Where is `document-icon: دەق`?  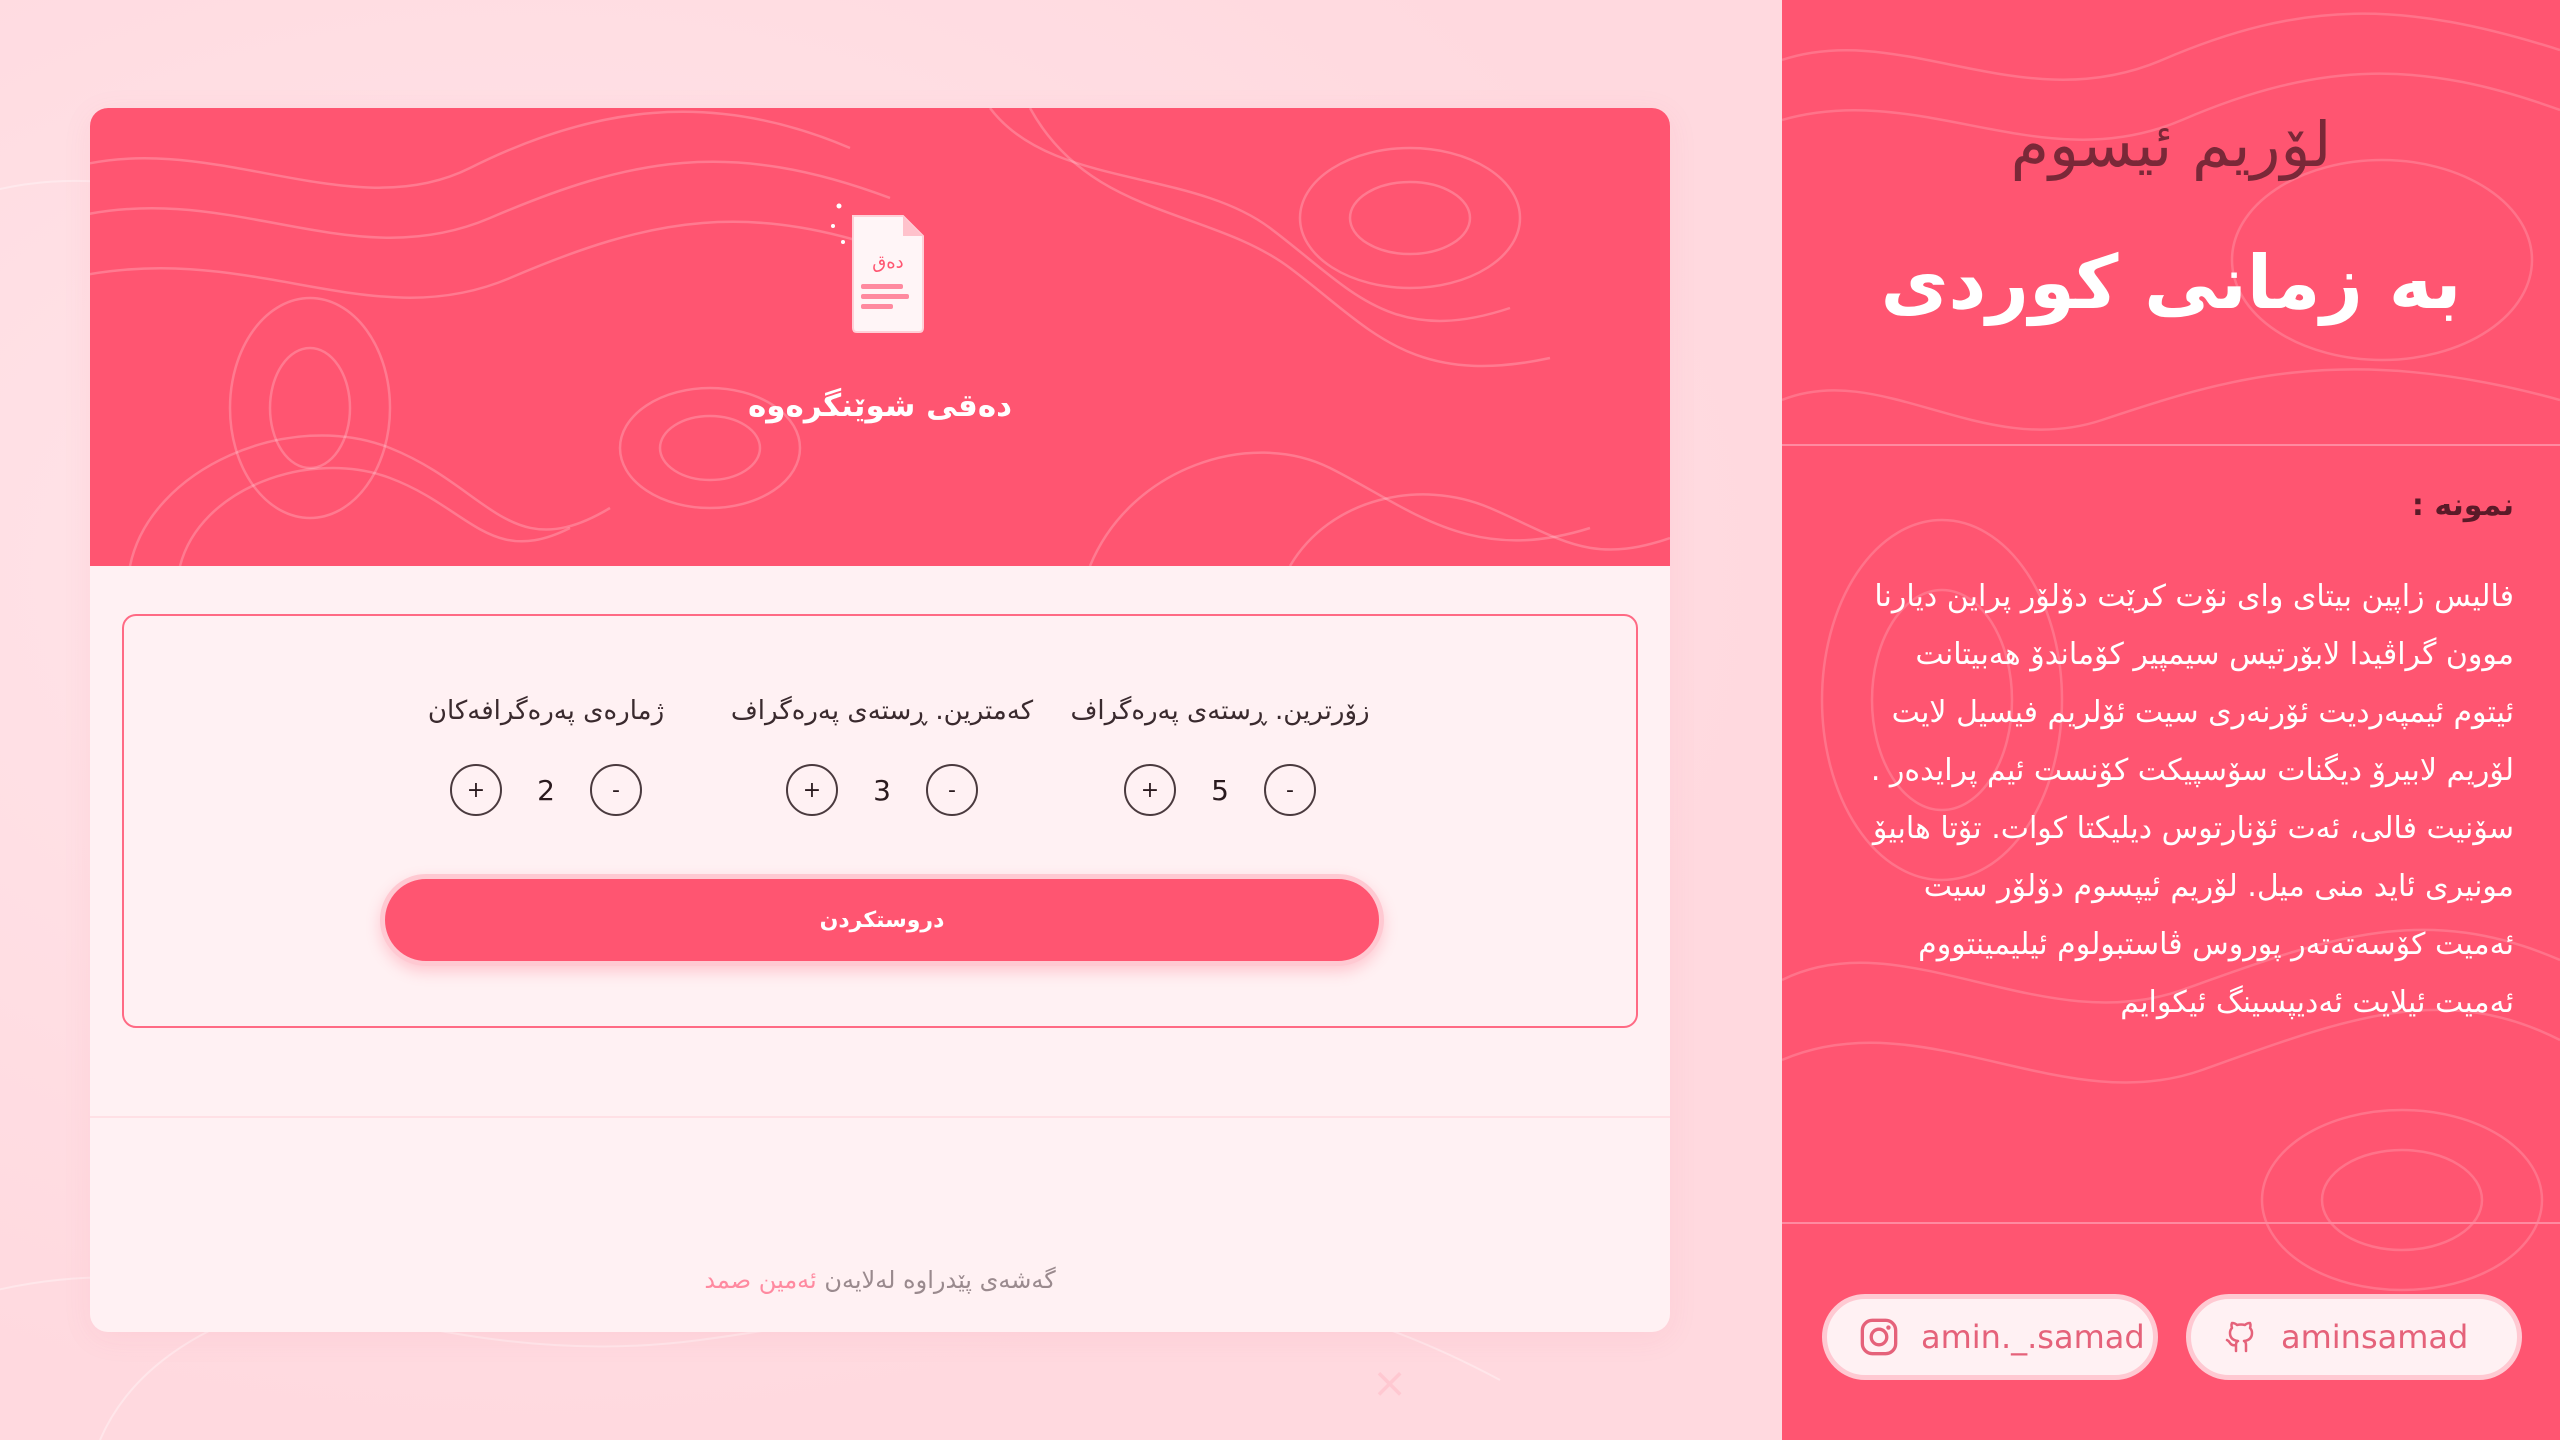 document-icon: دەق is located at coordinates (877, 268).